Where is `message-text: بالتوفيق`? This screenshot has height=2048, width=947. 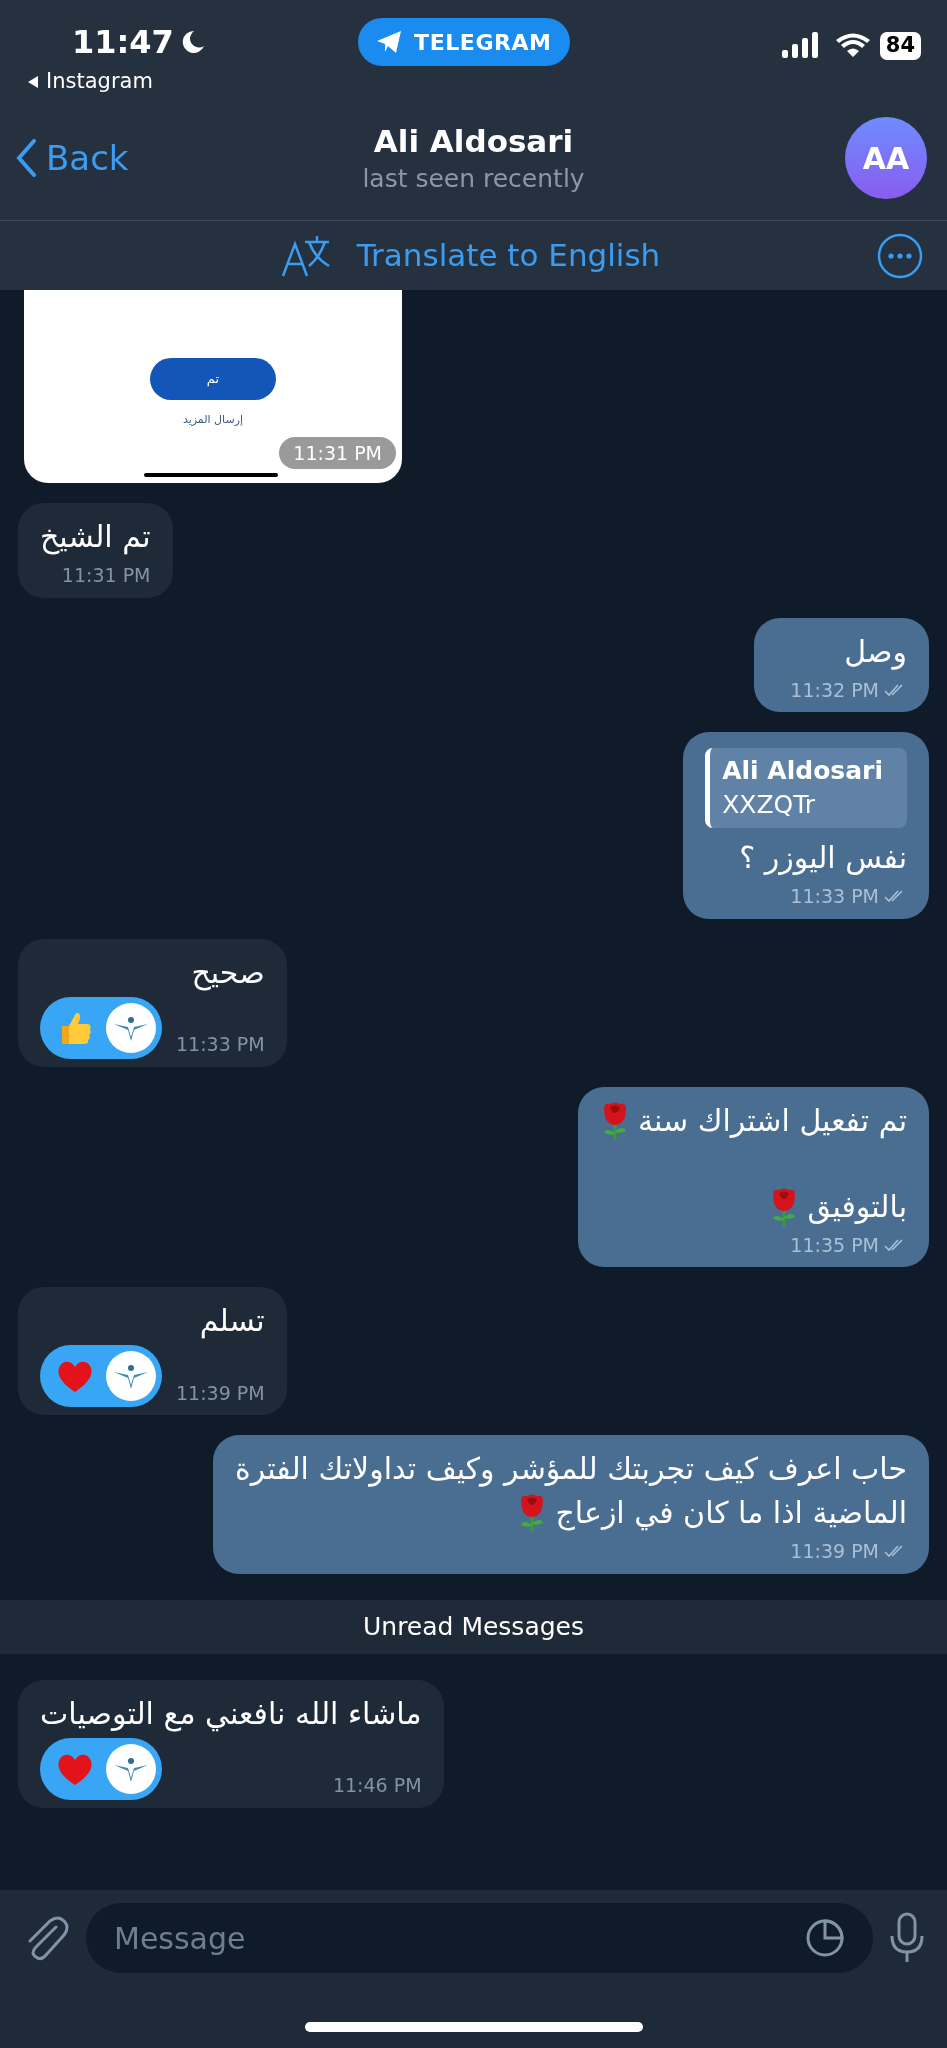 message-text: بالتوفيق is located at coordinates (857, 1206).